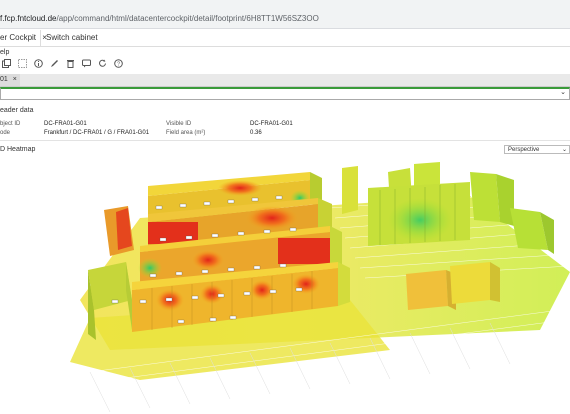 This screenshot has width=570, height=414. What do you see at coordinates (28, 18) in the screenshot?
I see `url-host: f.fcp.fntcloud.de` at bounding box center [28, 18].